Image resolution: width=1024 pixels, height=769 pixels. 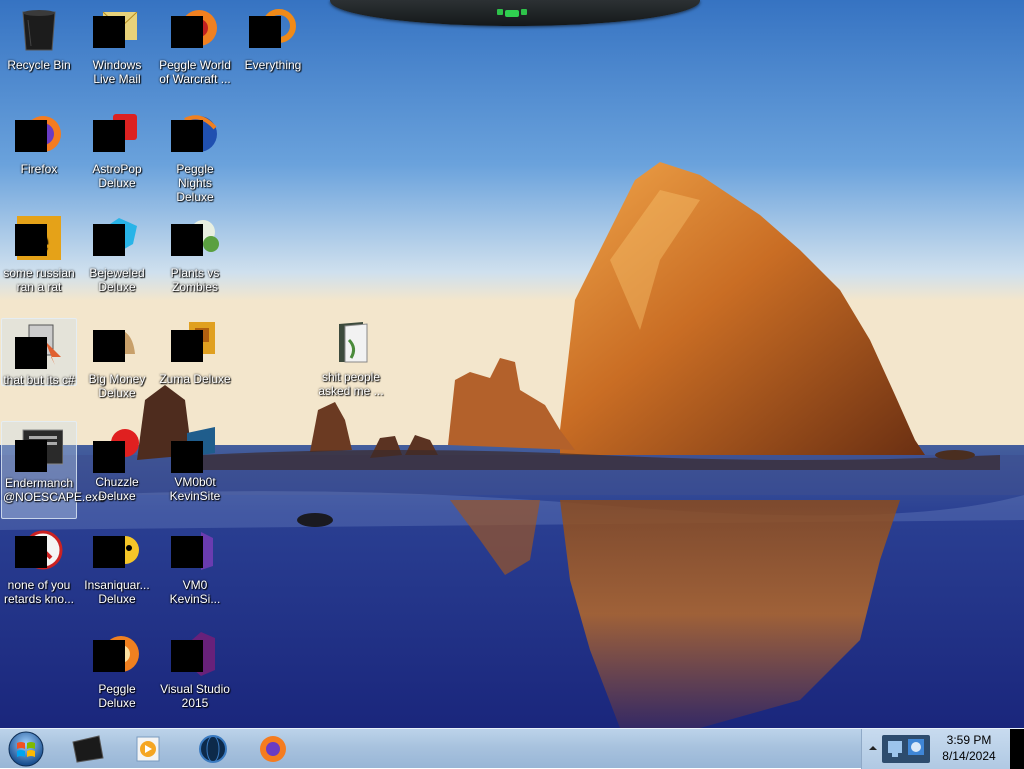 I want to click on desktop-icon-visual-studio: Visual Studio 2015, so click(x=195, y=669).